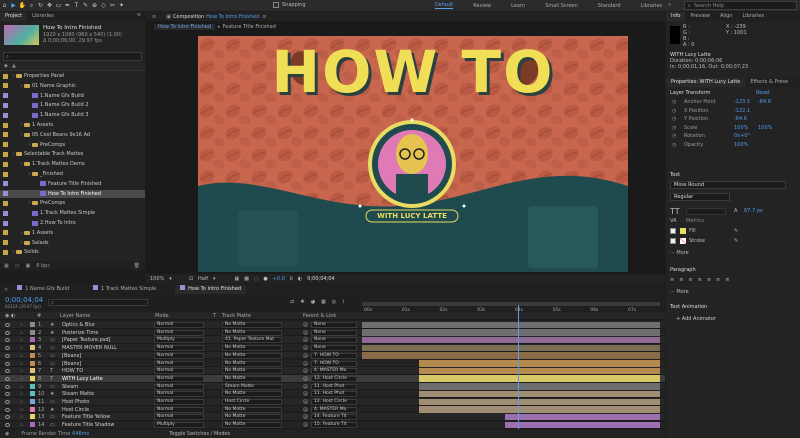  Describe the element at coordinates (672, 280) in the screenshot. I see `align-left-icon: ≡` at that location.